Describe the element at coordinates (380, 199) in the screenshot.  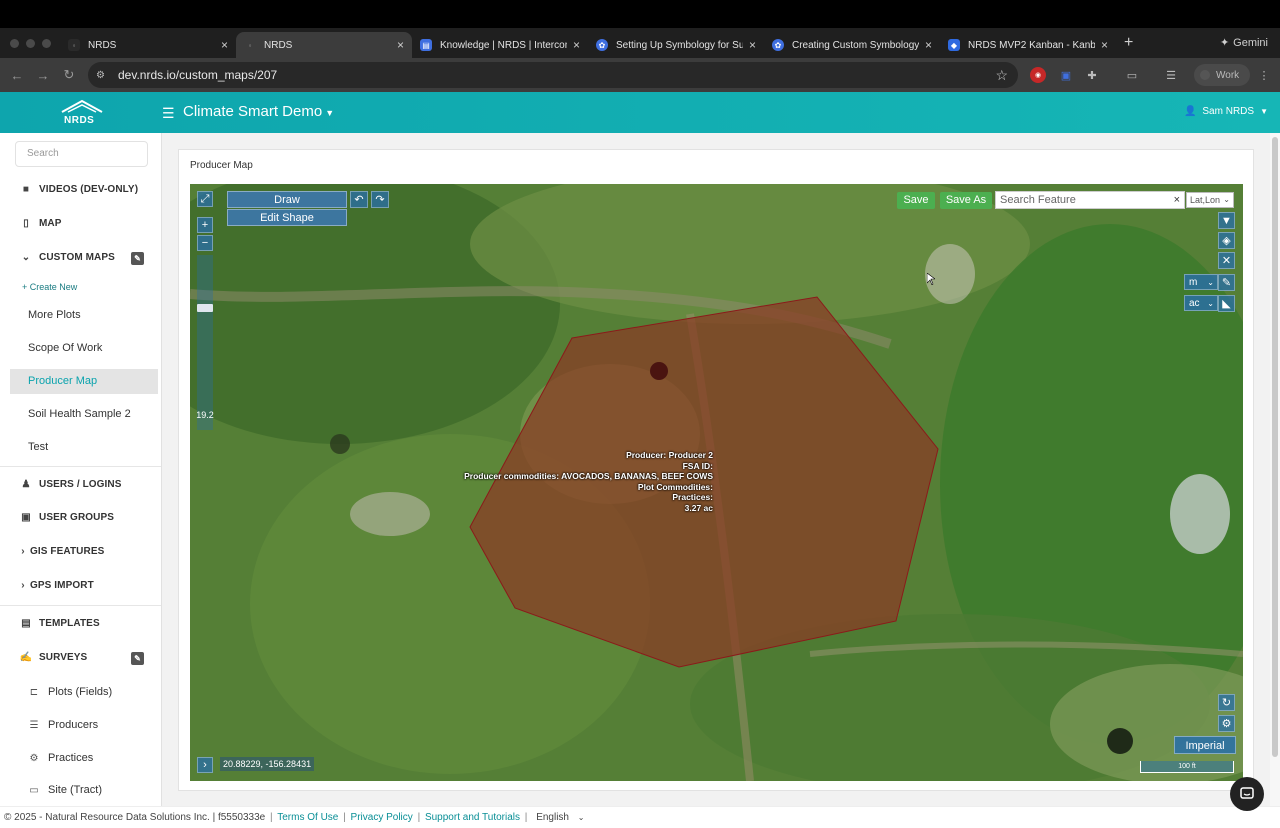
I see `redo-icon: ↷` at that location.